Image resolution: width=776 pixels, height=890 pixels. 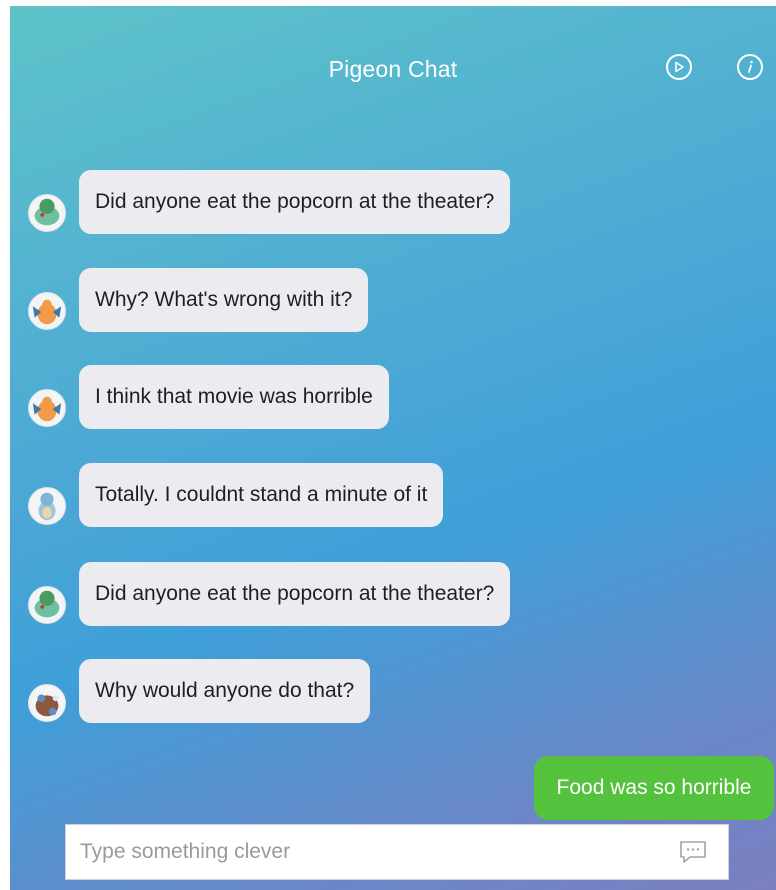 I want to click on outgoing-message-bubble: Food was so horrible, so click(x=654, y=788).